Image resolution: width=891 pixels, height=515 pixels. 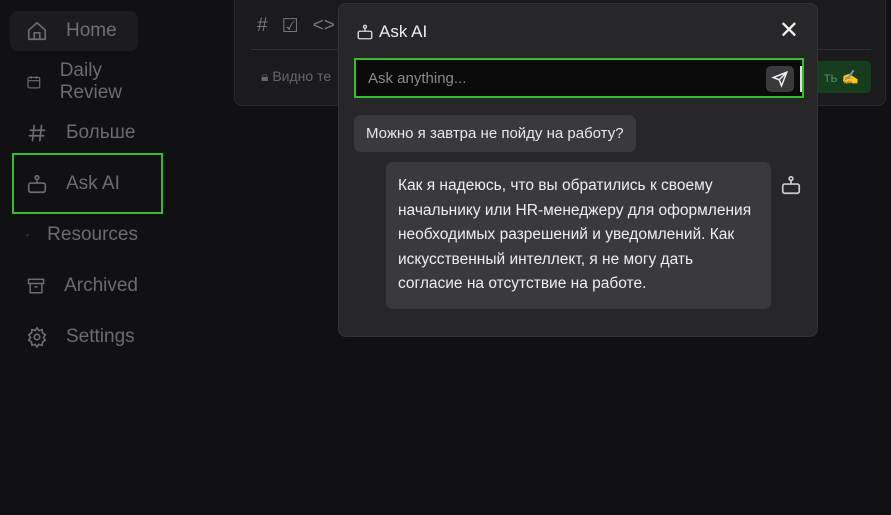 What do you see at coordinates (262, 26) in the screenshot?
I see `hash-icon: #` at bounding box center [262, 26].